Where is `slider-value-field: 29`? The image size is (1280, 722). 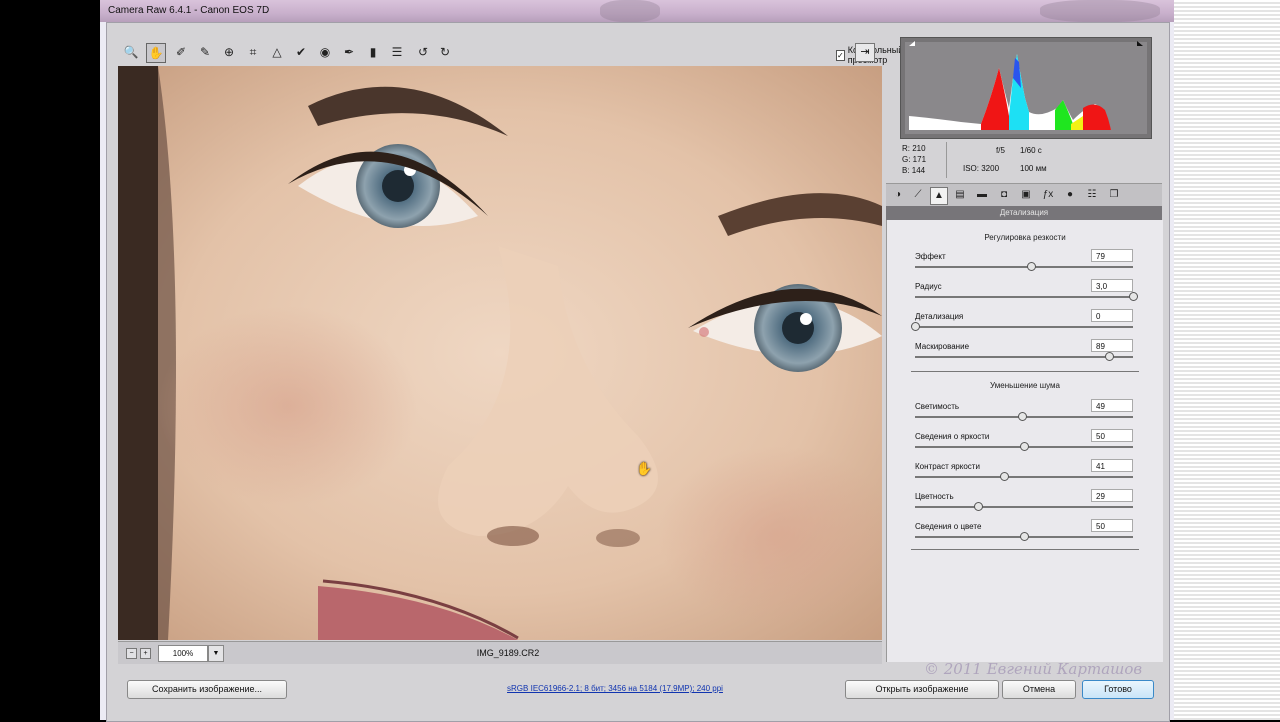
slider-value-field: 29 is located at coordinates (1112, 495).